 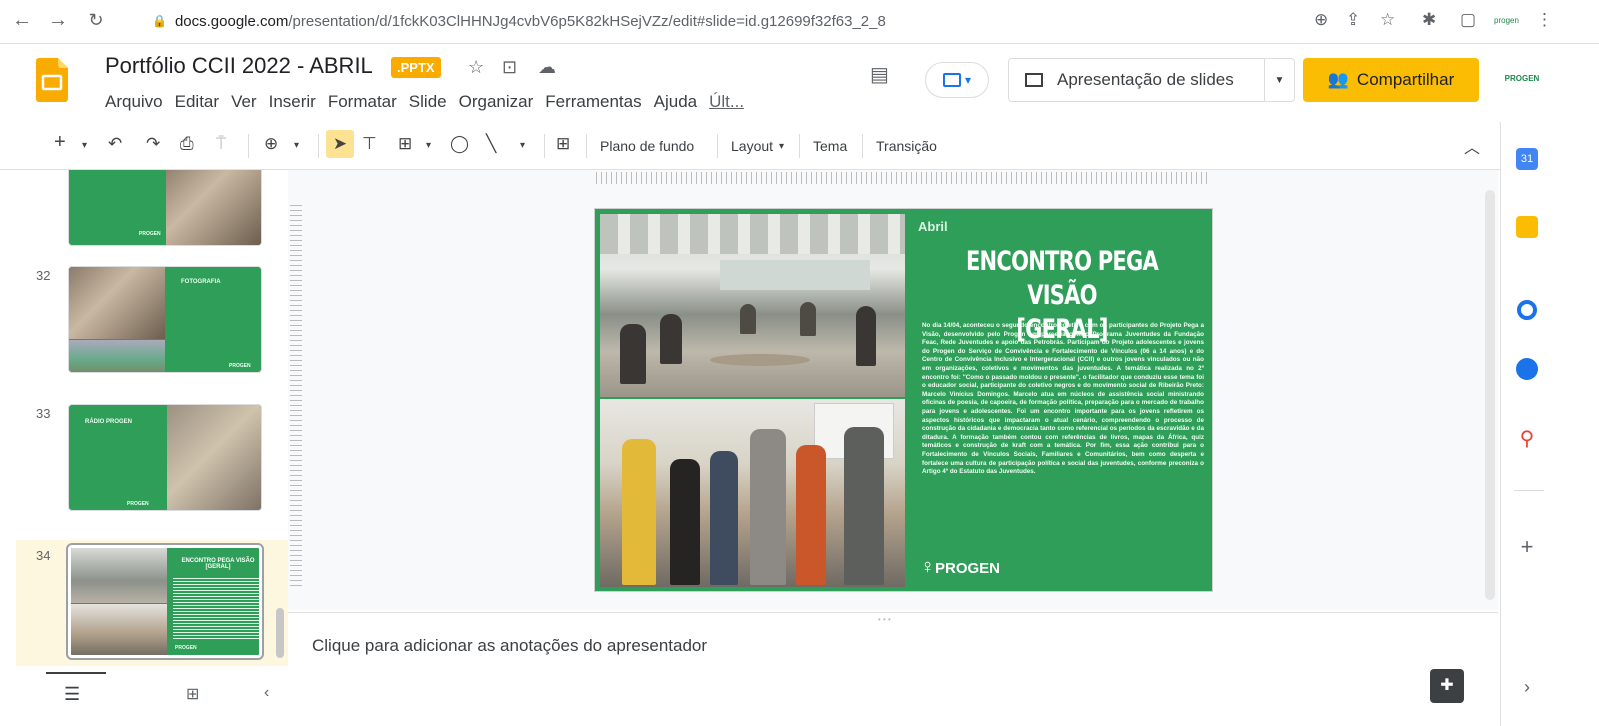 I want to click on slides-logo-icon, so click(x=52, y=80).